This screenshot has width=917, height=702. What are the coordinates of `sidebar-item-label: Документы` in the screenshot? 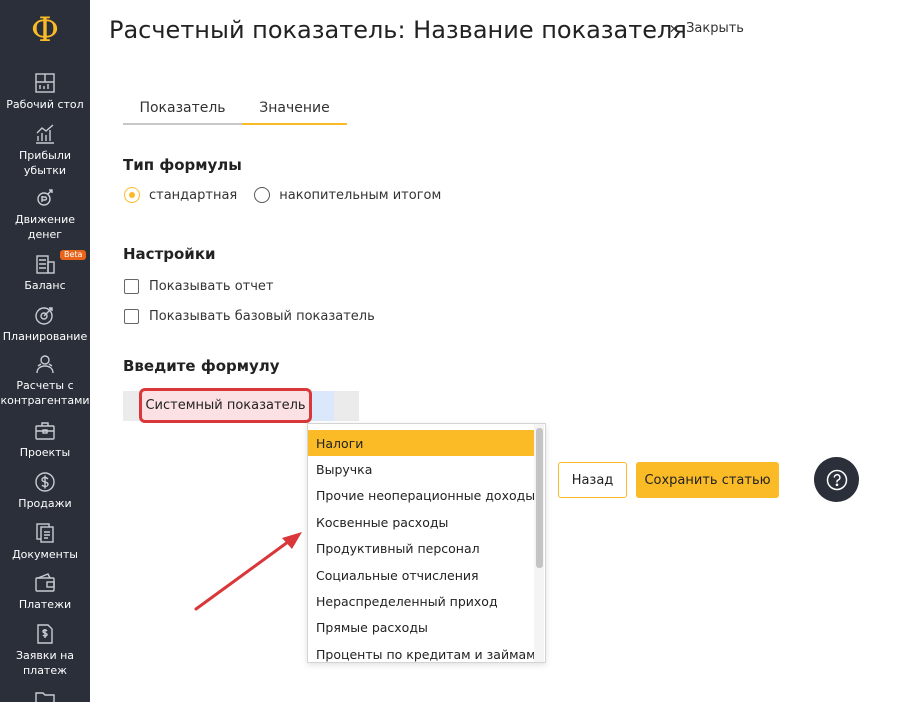 It's located at (45, 554).